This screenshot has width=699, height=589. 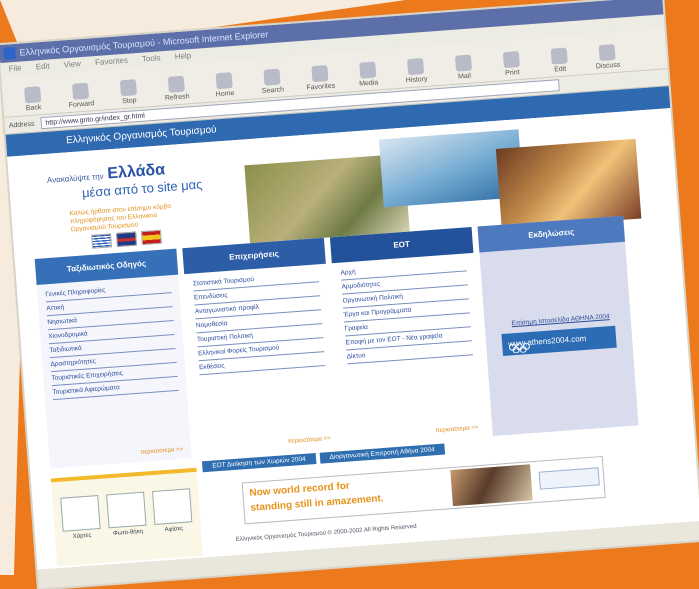 What do you see at coordinates (42, 66) in the screenshot?
I see `menu-edit: Edit` at bounding box center [42, 66].